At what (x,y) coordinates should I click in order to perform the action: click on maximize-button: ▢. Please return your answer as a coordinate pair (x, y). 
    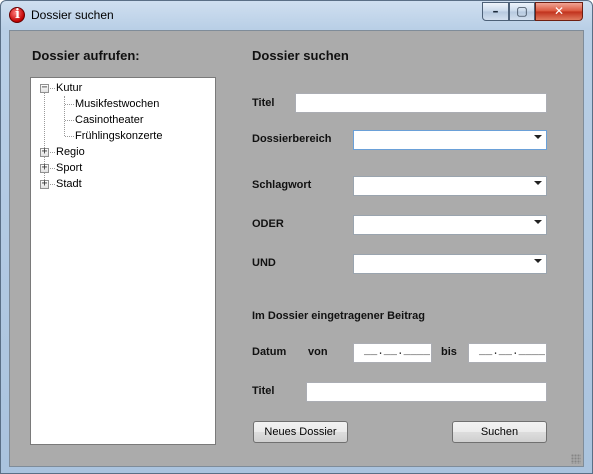
    Looking at the image, I should click on (522, 11).